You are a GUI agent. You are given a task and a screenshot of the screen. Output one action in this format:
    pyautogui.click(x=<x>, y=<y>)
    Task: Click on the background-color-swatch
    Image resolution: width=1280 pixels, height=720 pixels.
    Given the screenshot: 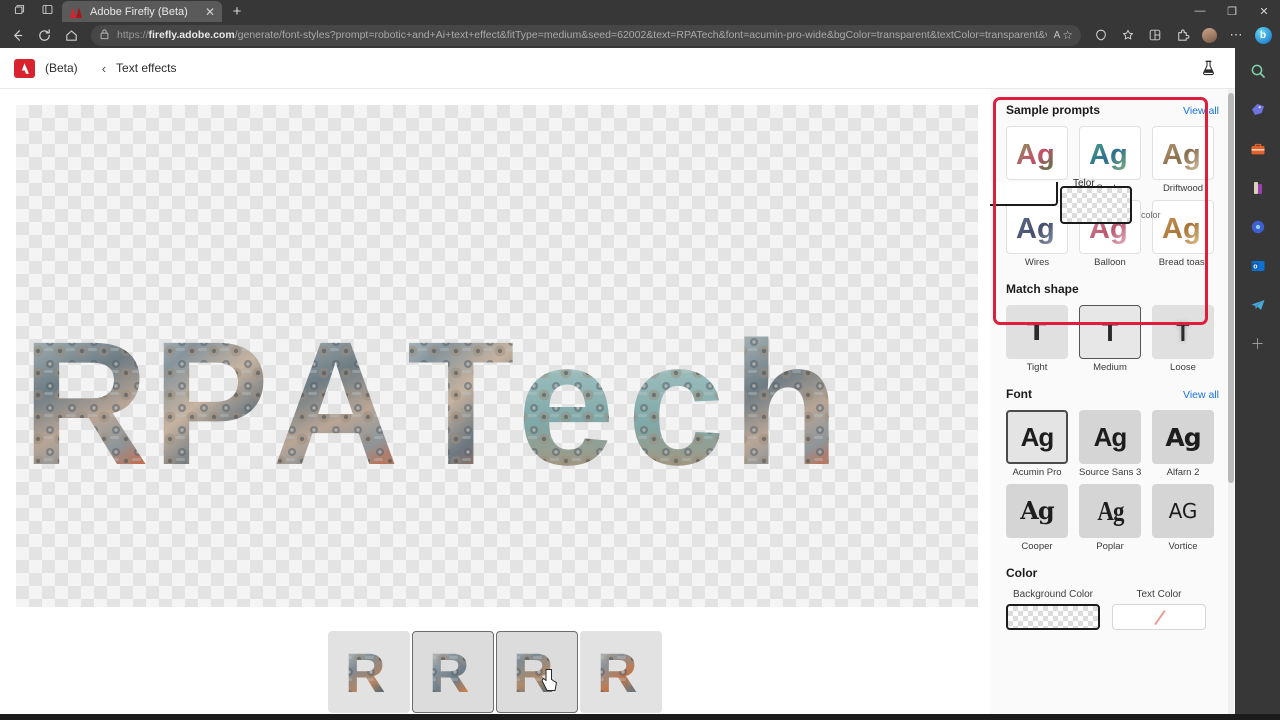 What is the action you would take?
    pyautogui.click(x=1053, y=617)
    